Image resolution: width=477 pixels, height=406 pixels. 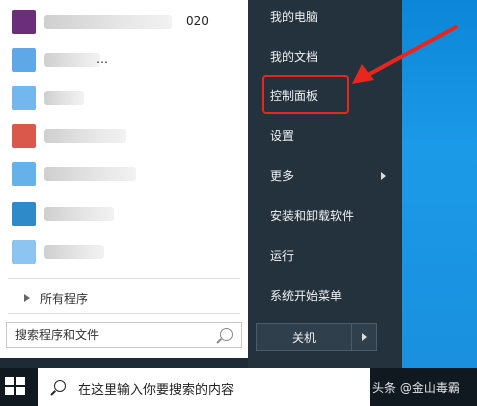 What do you see at coordinates (282, 136) in the screenshot?
I see `menu-item-label: 设置` at bounding box center [282, 136].